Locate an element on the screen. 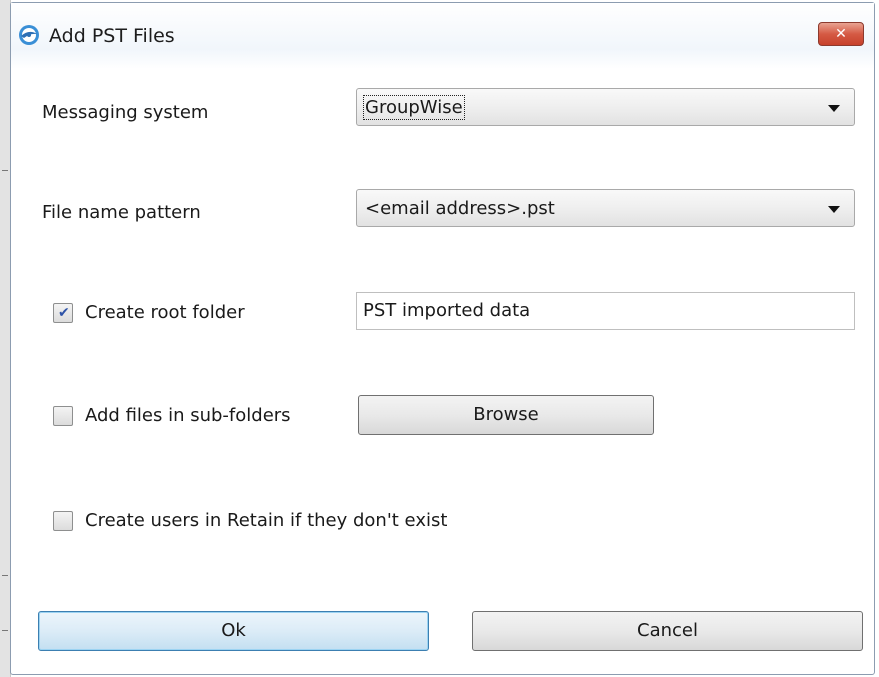 Image resolution: width=879 pixels, height=677 pixels. create-root-folder-checkbox: ✔ is located at coordinates (63, 313).